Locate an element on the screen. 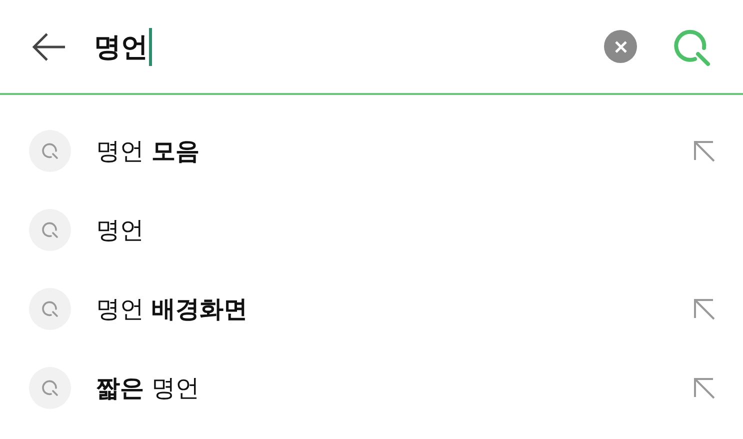 The width and height of the screenshot is (743, 439). suggestion-text: 명언 모음 is located at coordinates (148, 151).